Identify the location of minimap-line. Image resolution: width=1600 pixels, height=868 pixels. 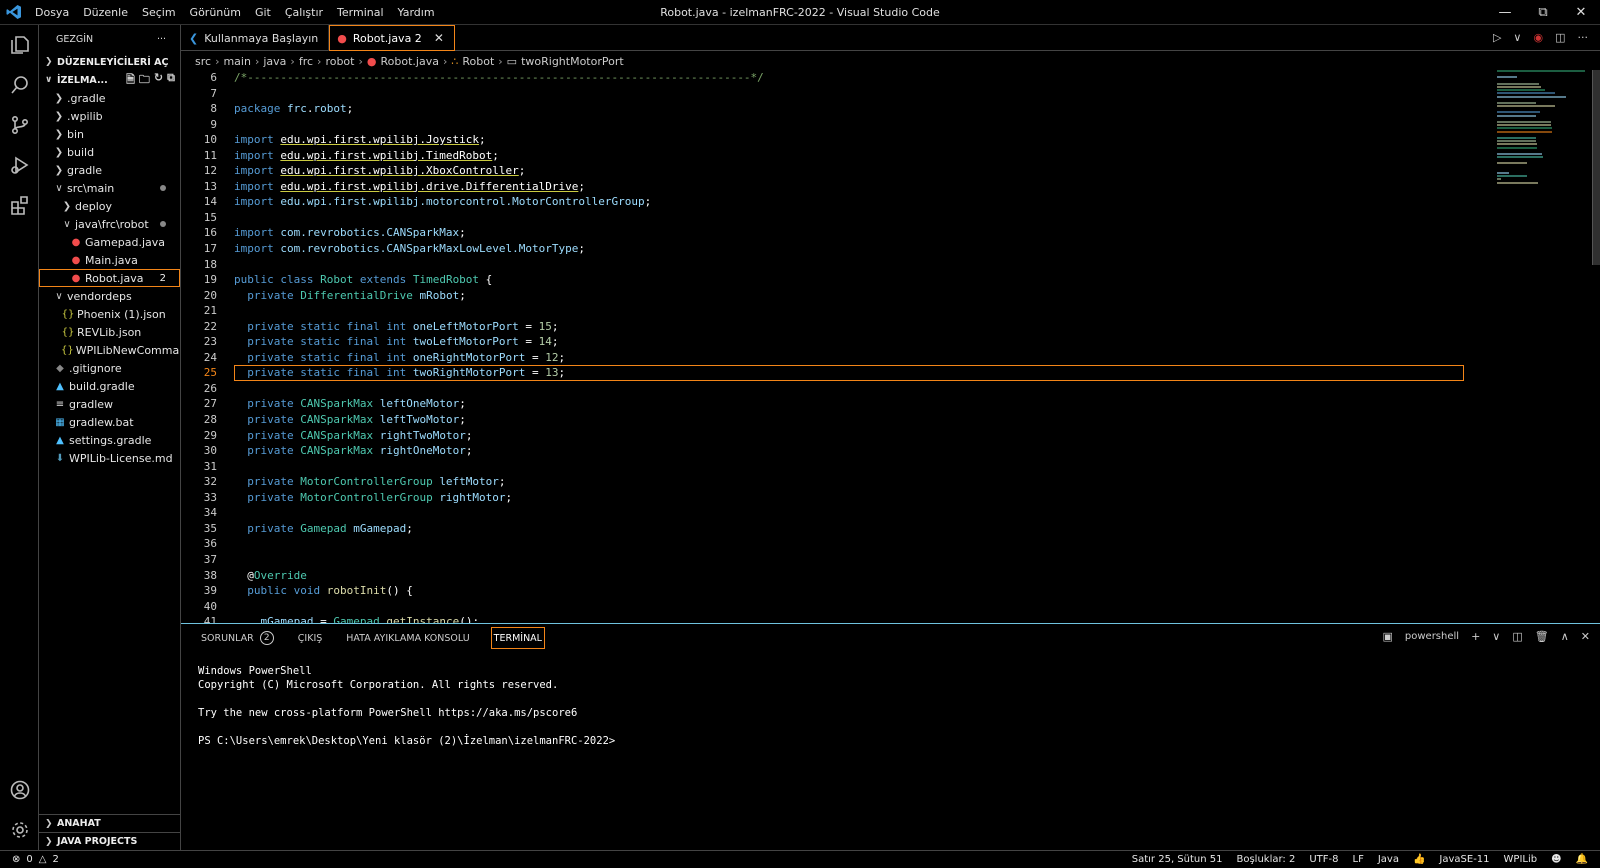
(1503, 173).